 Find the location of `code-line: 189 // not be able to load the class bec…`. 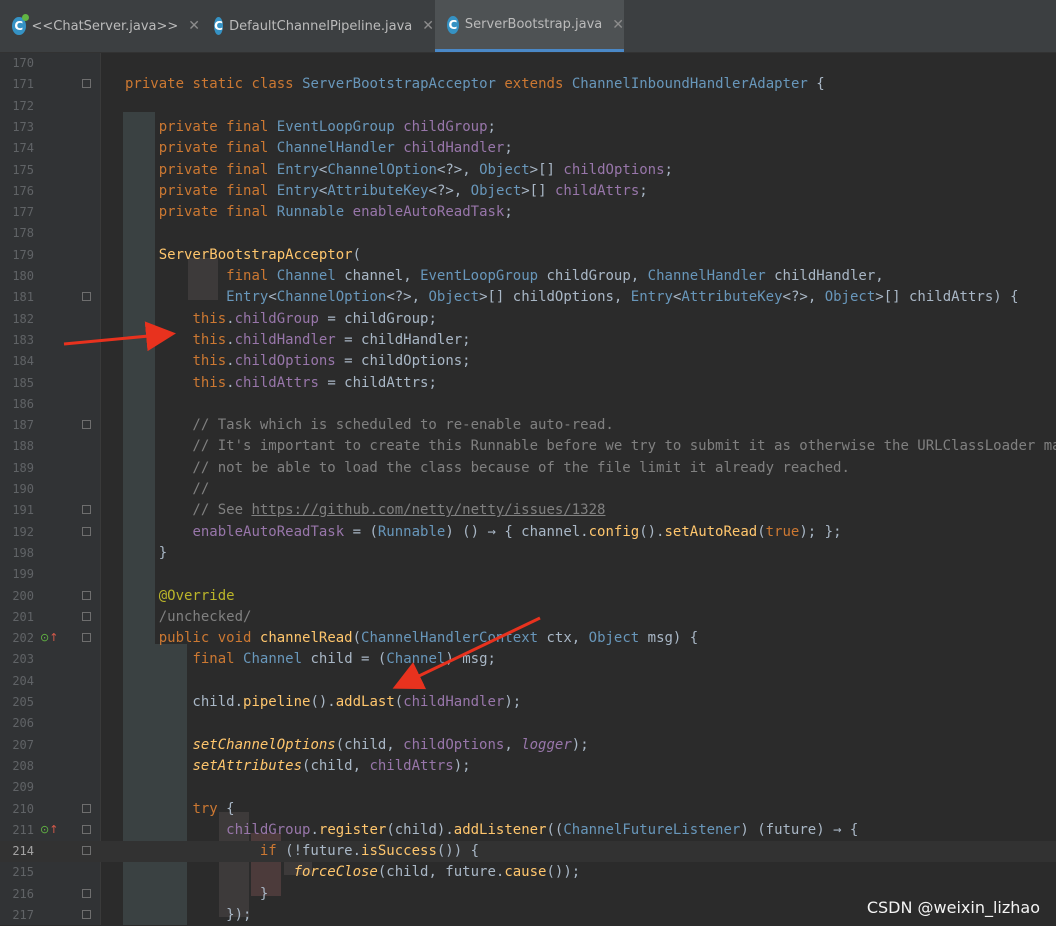

code-line: 189 // not be able to load the class bec… is located at coordinates (528, 468).